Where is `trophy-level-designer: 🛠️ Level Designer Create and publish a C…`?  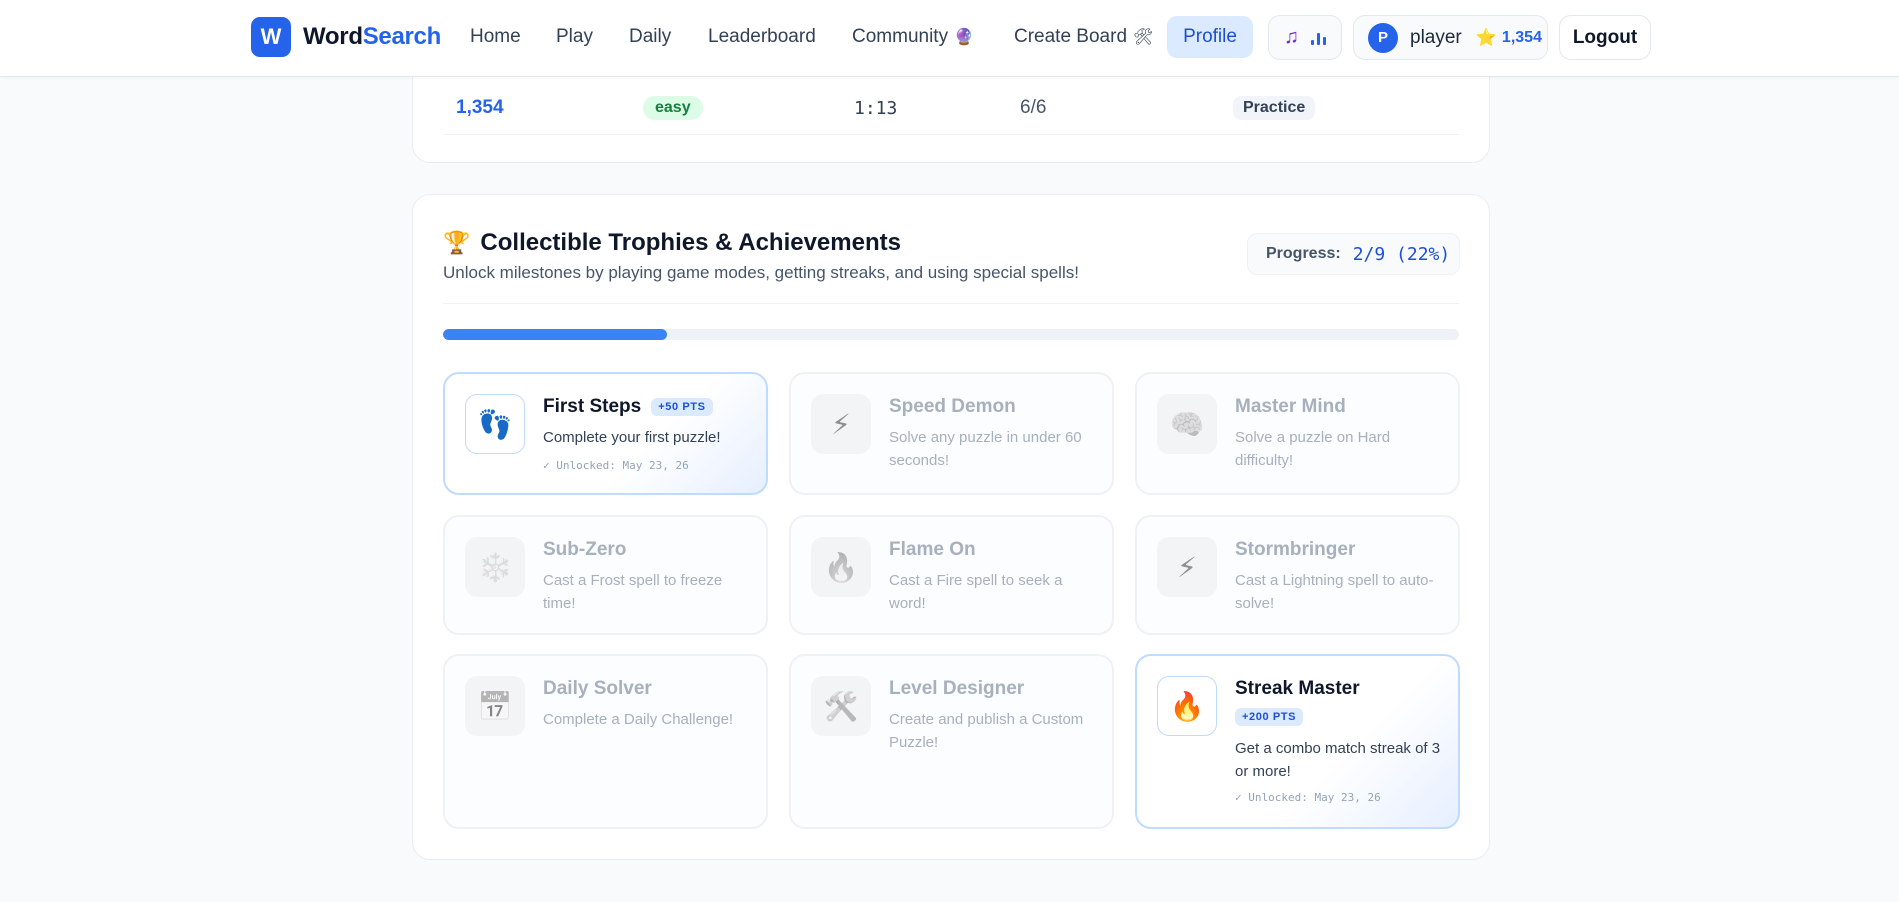
trophy-level-designer: 🛠️ Level Designer Create and publish a C… is located at coordinates (951, 741).